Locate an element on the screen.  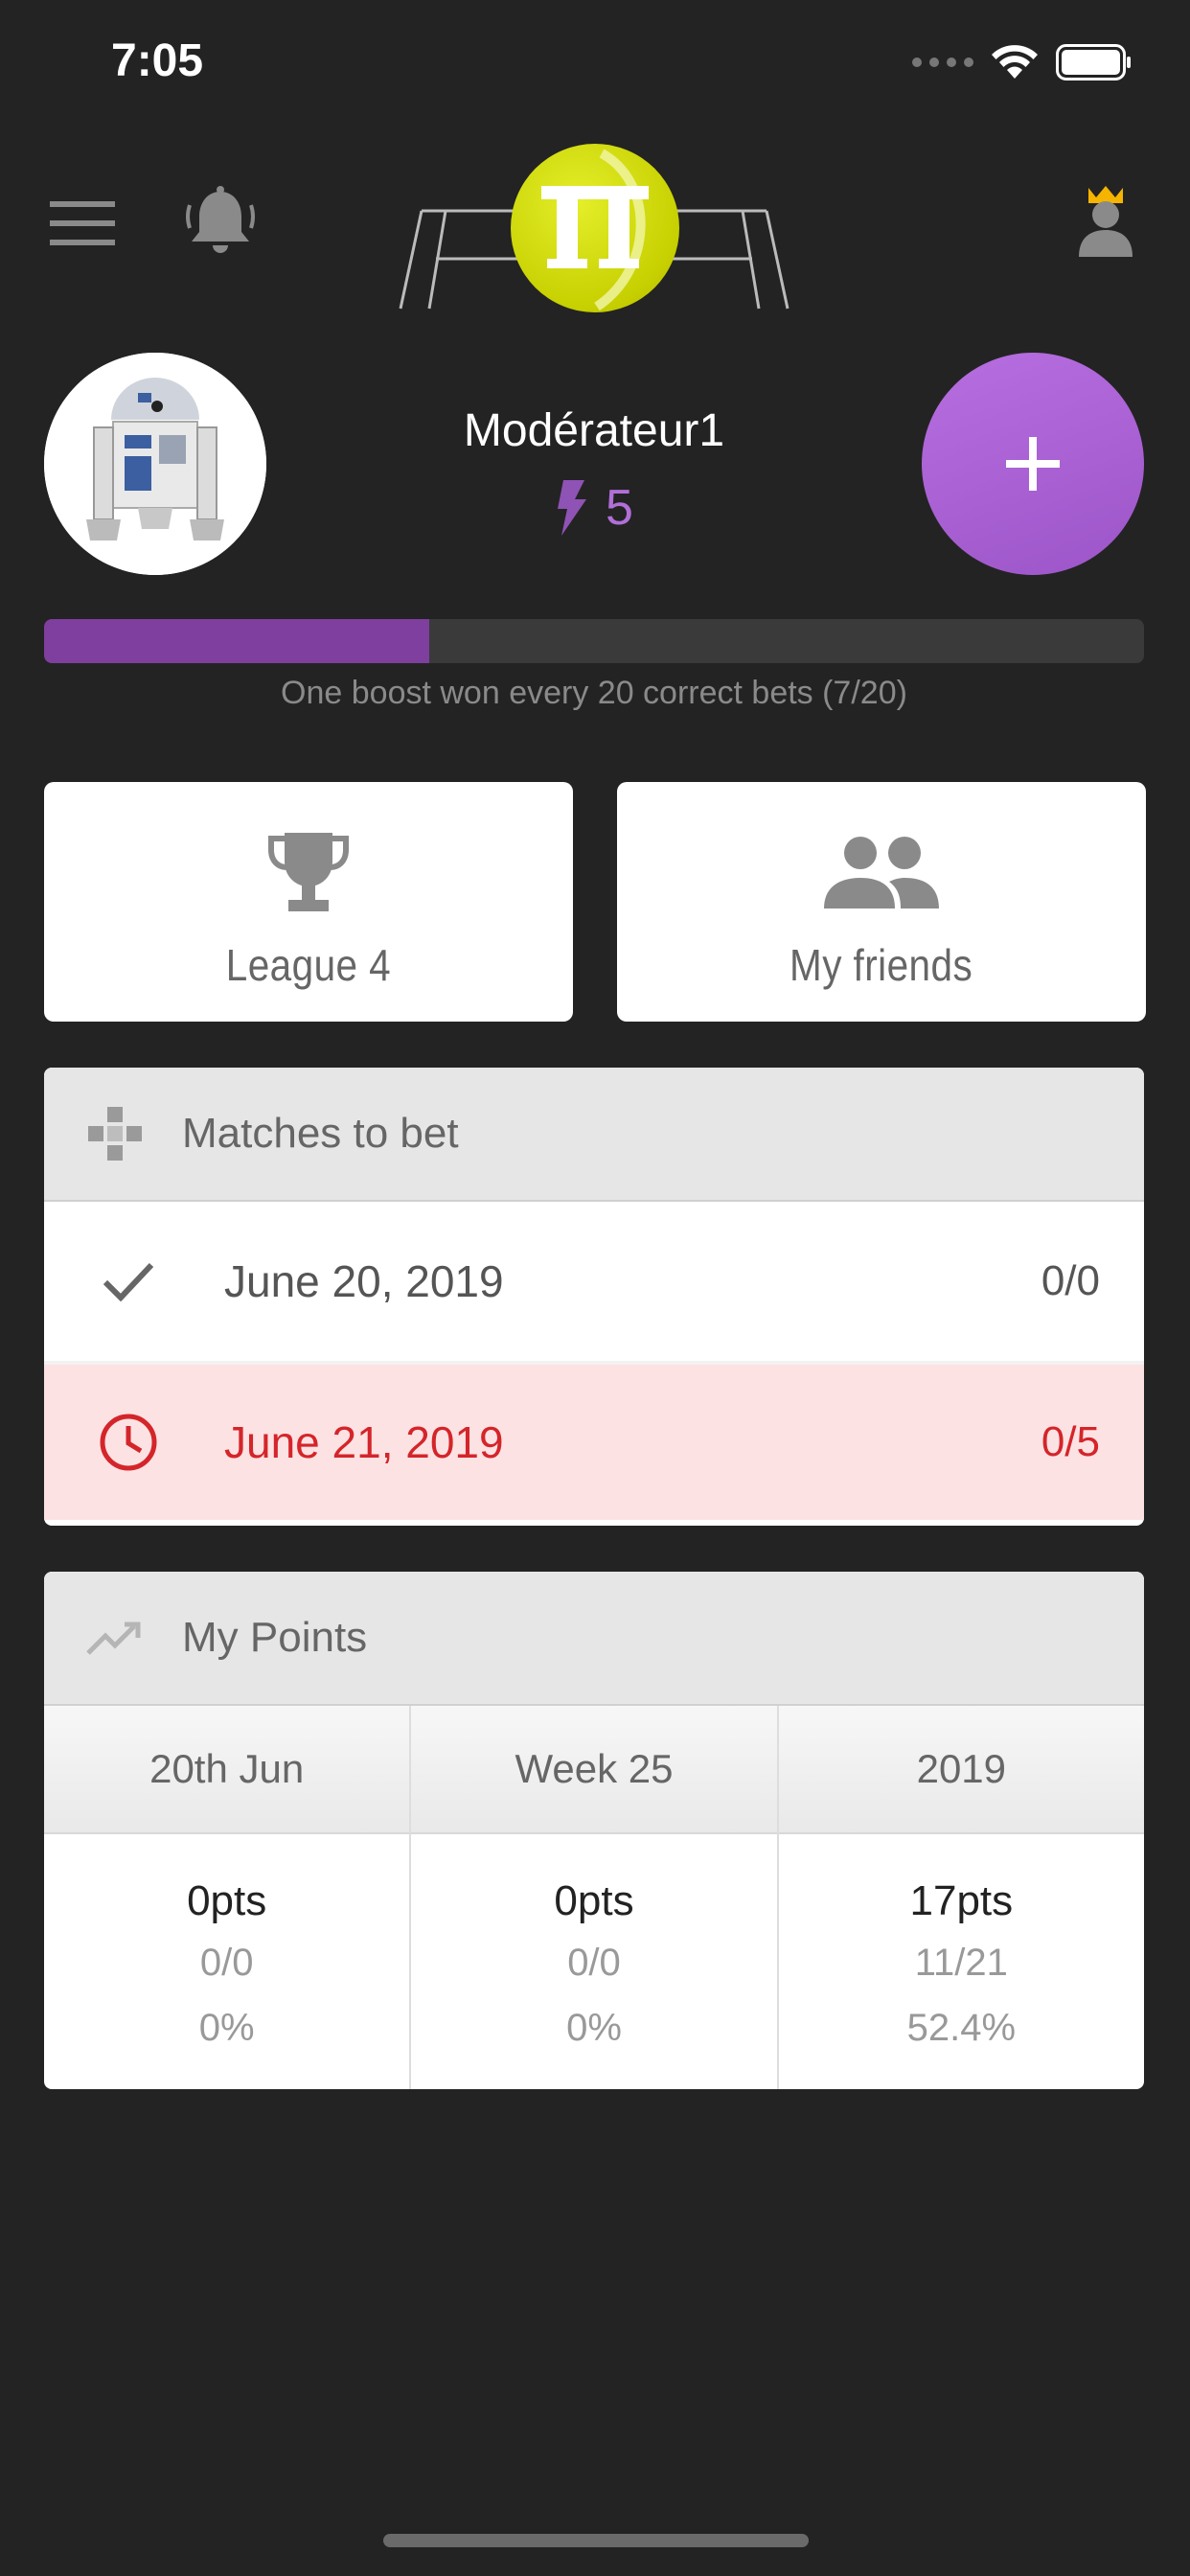
app-logo is located at coordinates (595, 228).